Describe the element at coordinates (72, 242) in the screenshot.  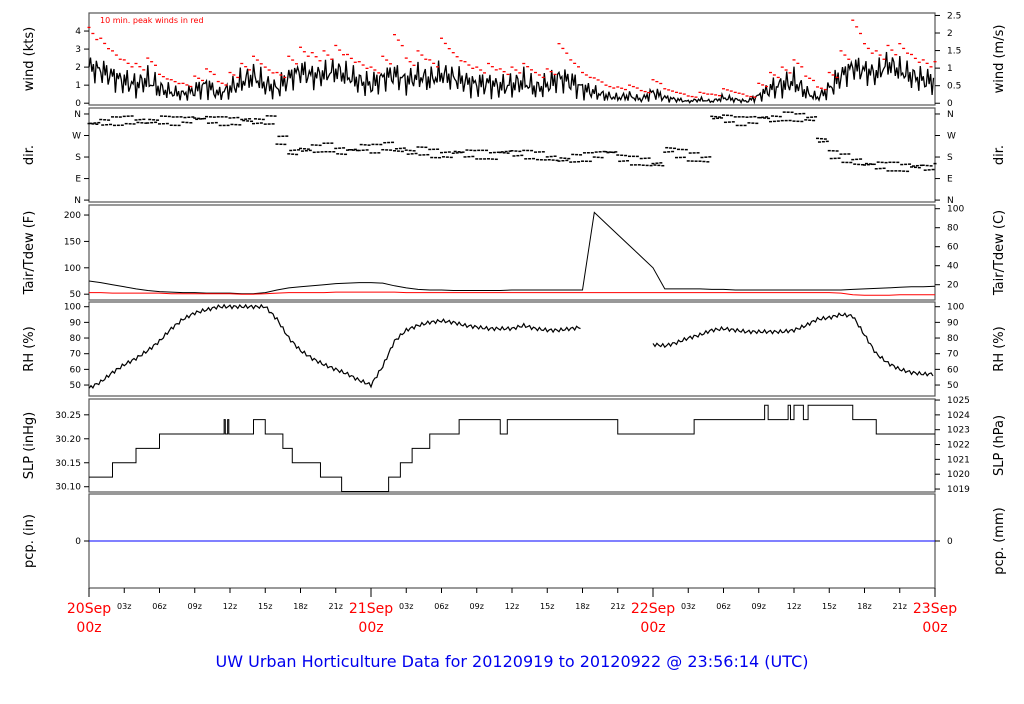
I see `y-tick-label: 150` at that location.